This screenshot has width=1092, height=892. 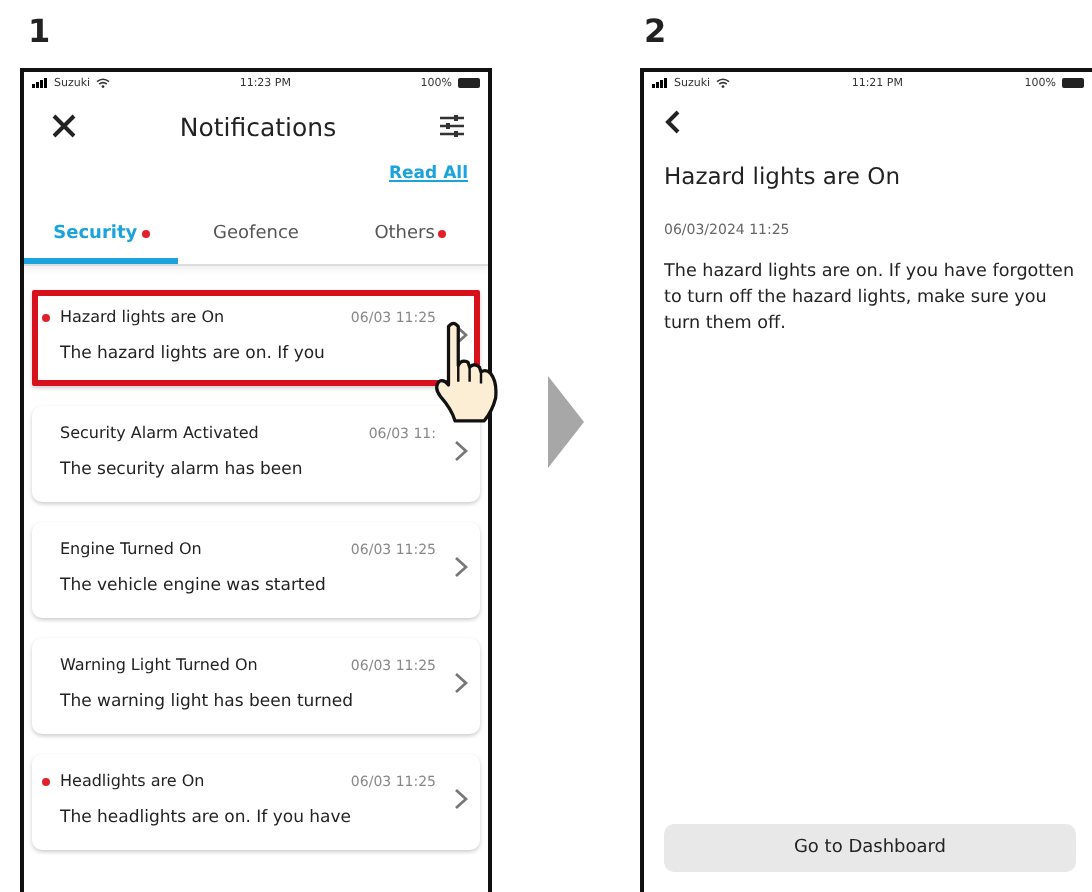 What do you see at coordinates (452, 126) in the screenshot?
I see `filter-settings-icon` at bounding box center [452, 126].